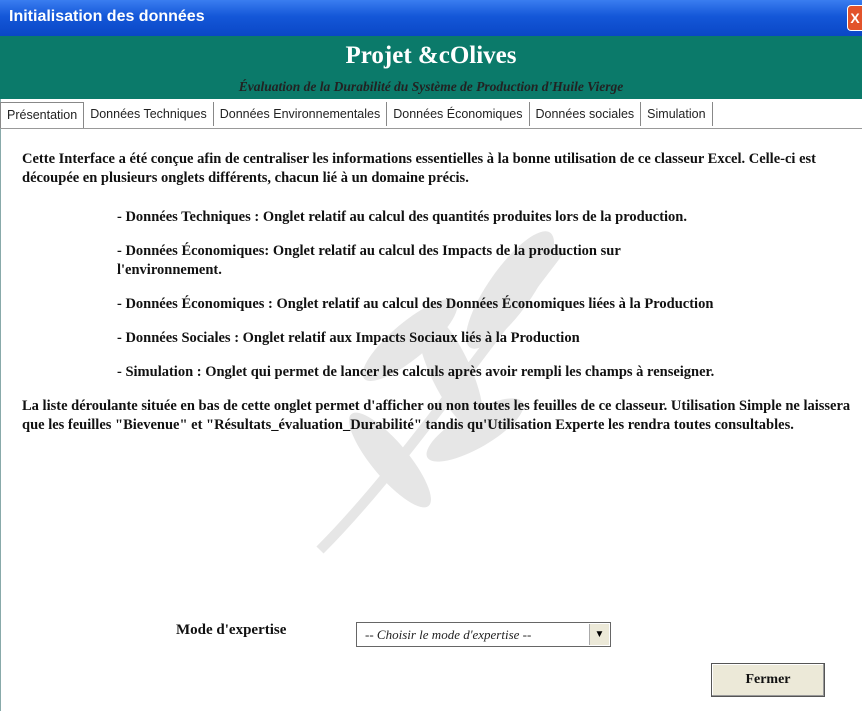 Image resolution: width=862 pixels, height=711 pixels. What do you see at coordinates (107, 16) in the screenshot?
I see `window-title: Initialisation des données` at bounding box center [107, 16].